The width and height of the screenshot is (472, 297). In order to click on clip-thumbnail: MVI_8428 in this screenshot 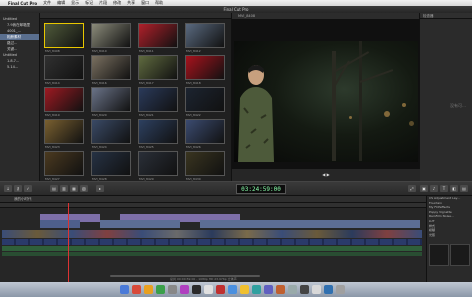, I will do `click(111, 166)`.